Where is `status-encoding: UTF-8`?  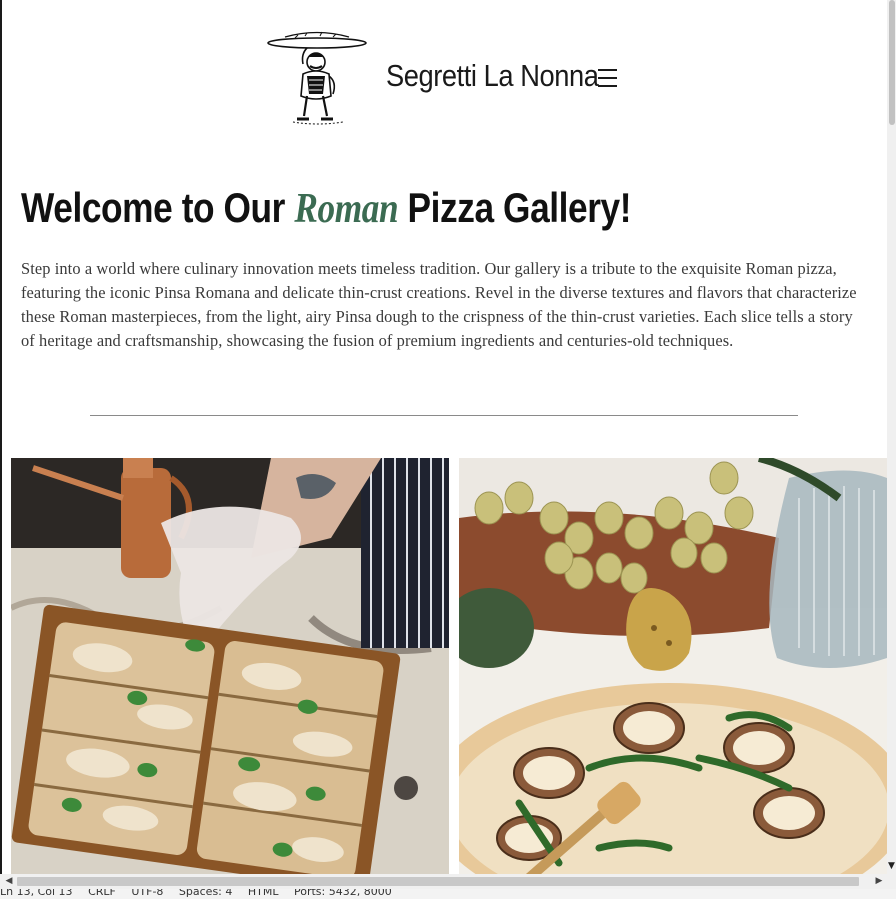 status-encoding: UTF-8 is located at coordinates (147, 893).